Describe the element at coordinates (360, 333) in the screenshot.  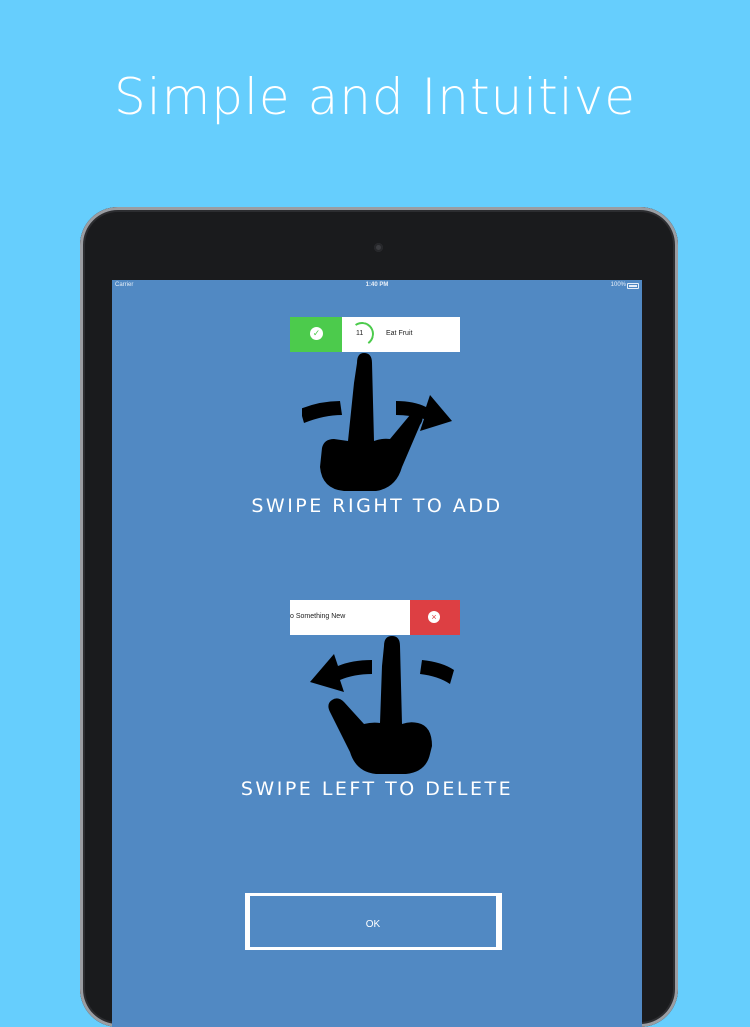
I see `task-count: 11` at that location.